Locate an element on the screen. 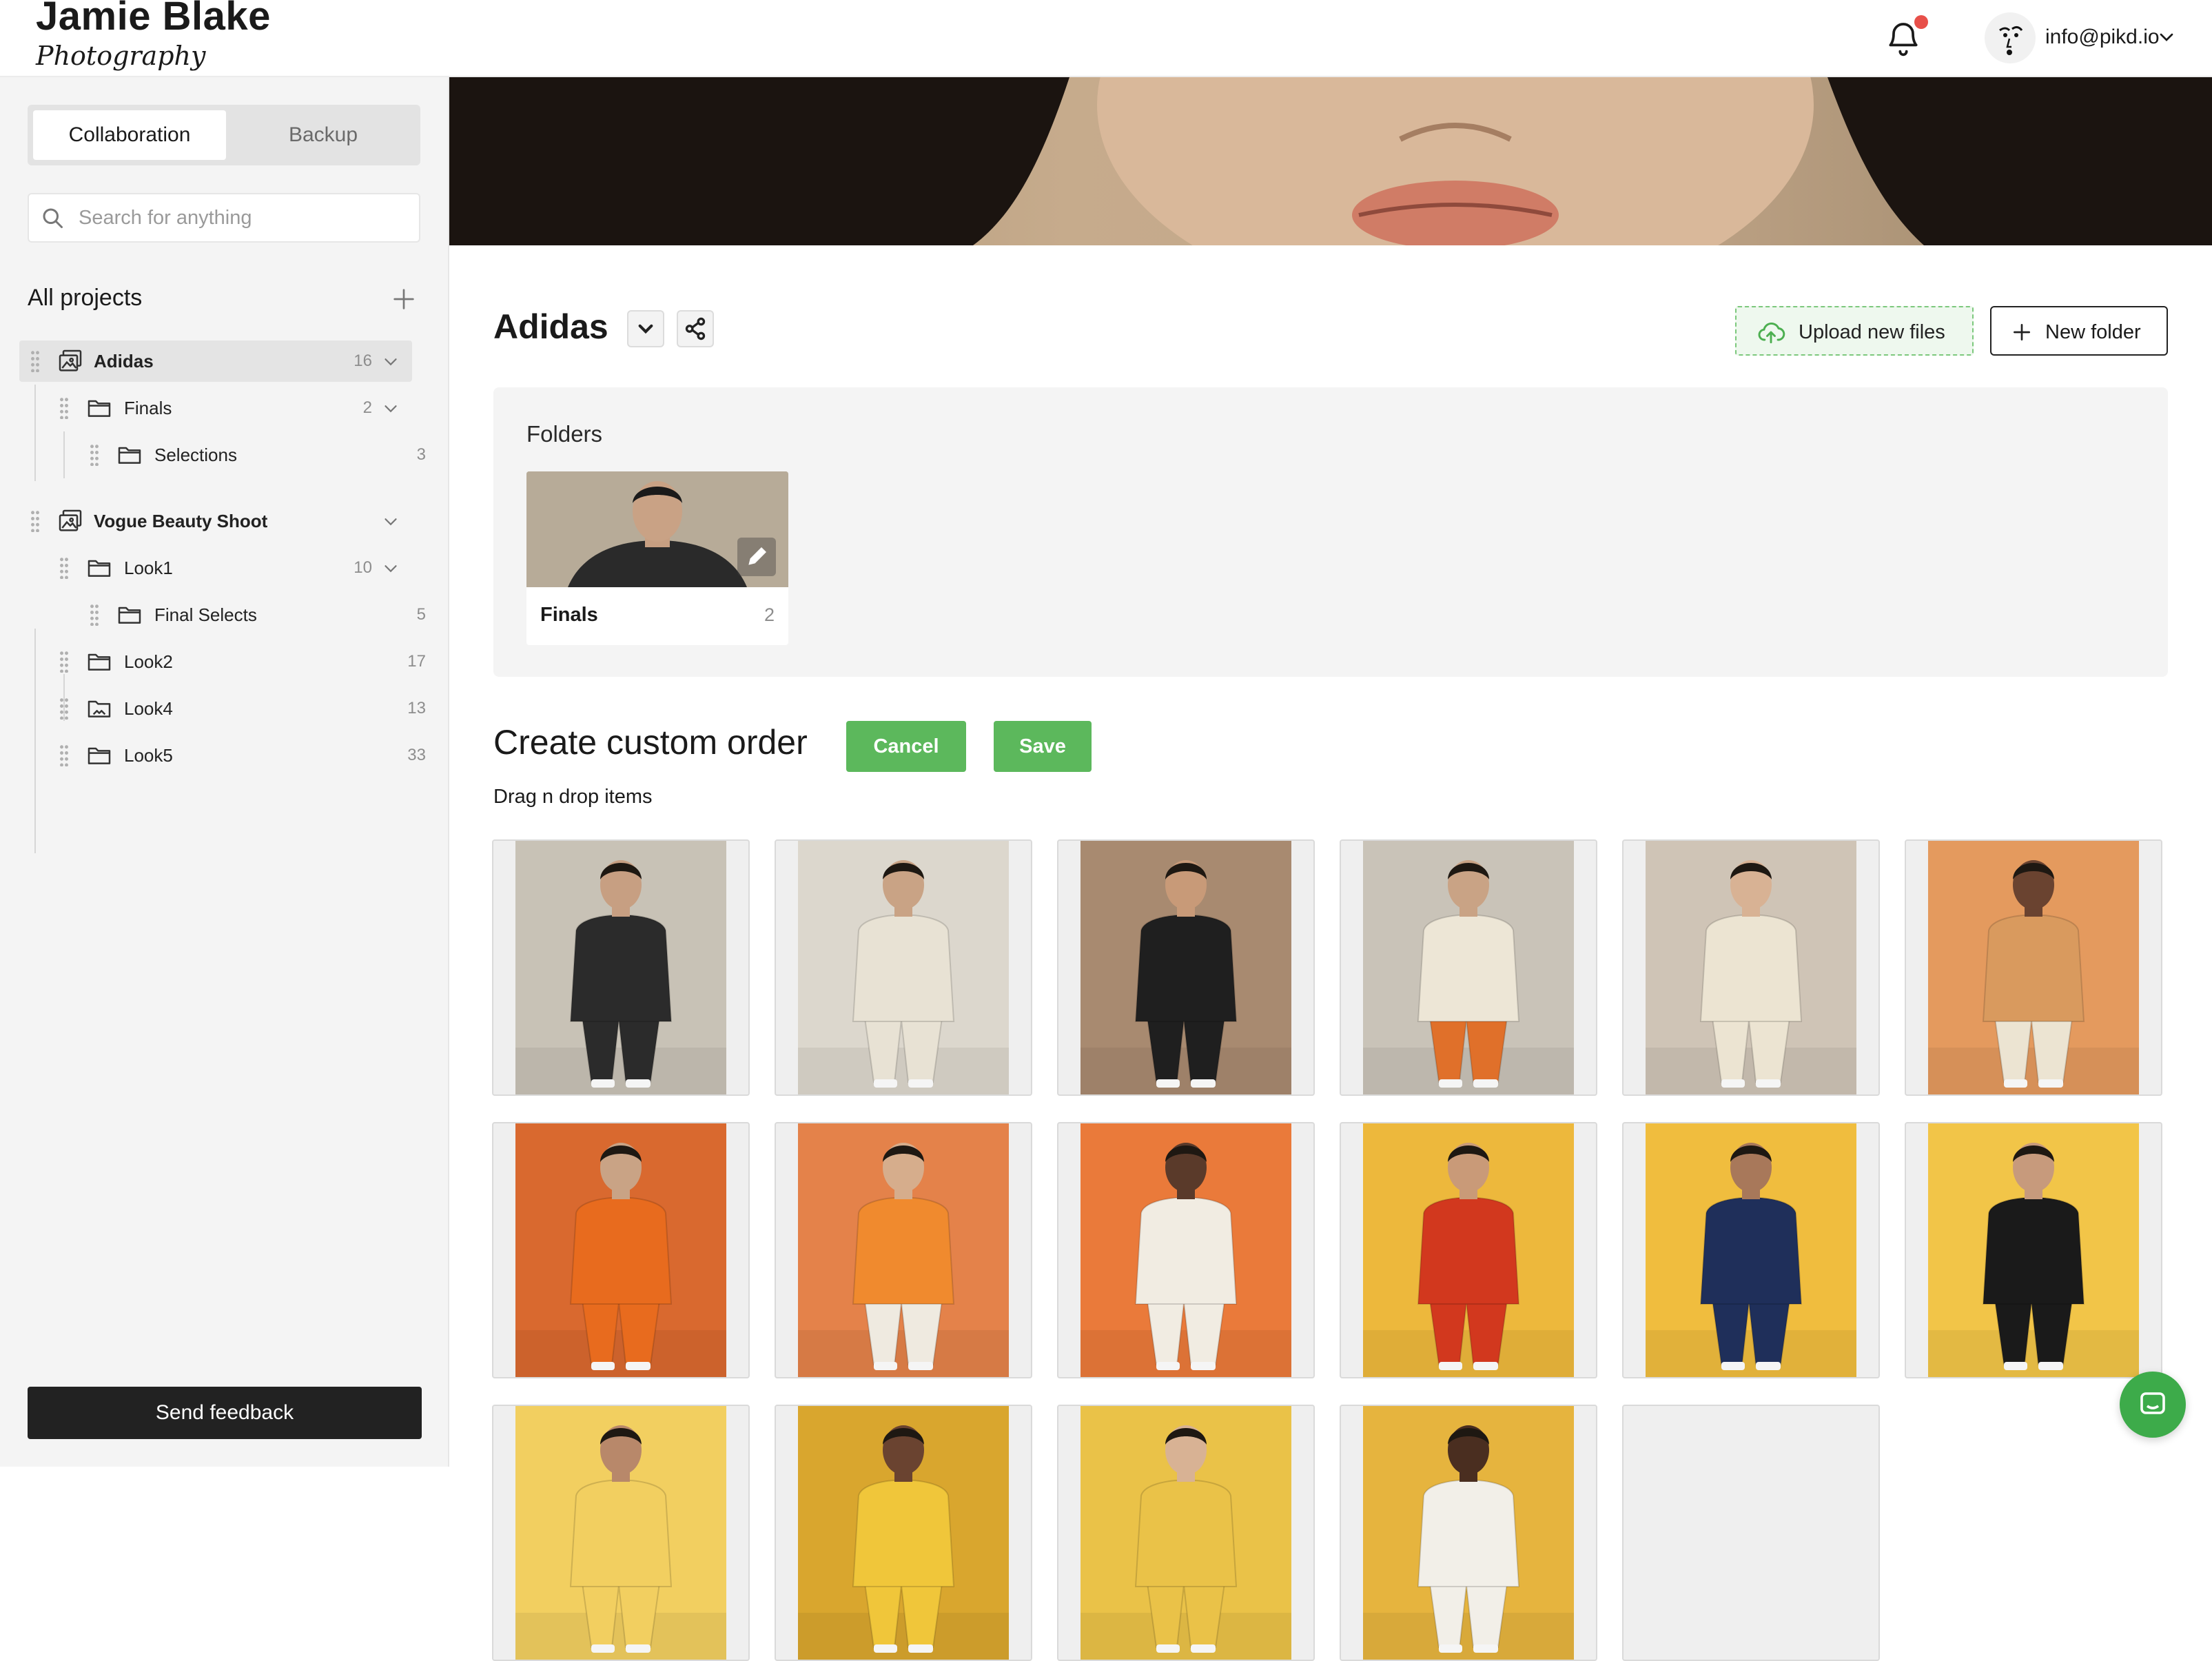 This screenshot has height=1661, width=2212. tab-collaboration: Collaboration is located at coordinates (129, 135).